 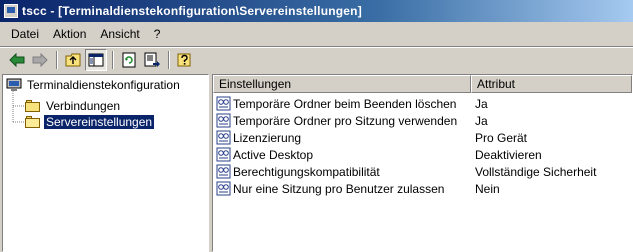 I want to click on menu-help: ?, so click(x=157, y=34).